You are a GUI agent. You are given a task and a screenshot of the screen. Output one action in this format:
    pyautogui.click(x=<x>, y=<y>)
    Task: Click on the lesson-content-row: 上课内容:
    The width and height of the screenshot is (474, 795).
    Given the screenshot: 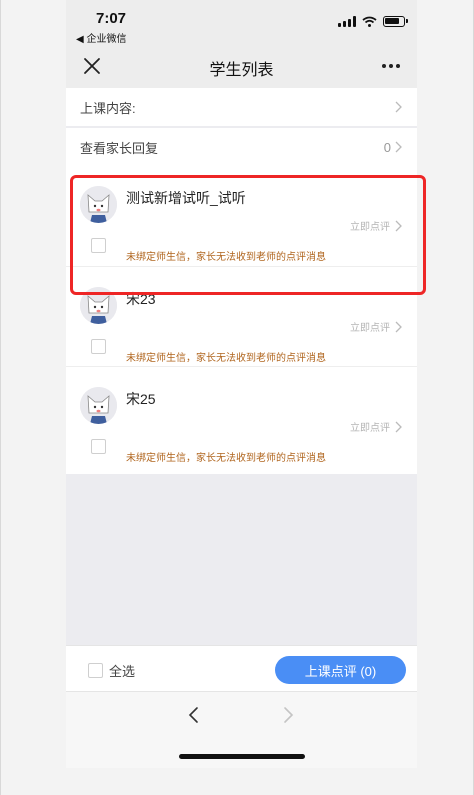 What is the action you would take?
    pyautogui.click(x=241, y=107)
    